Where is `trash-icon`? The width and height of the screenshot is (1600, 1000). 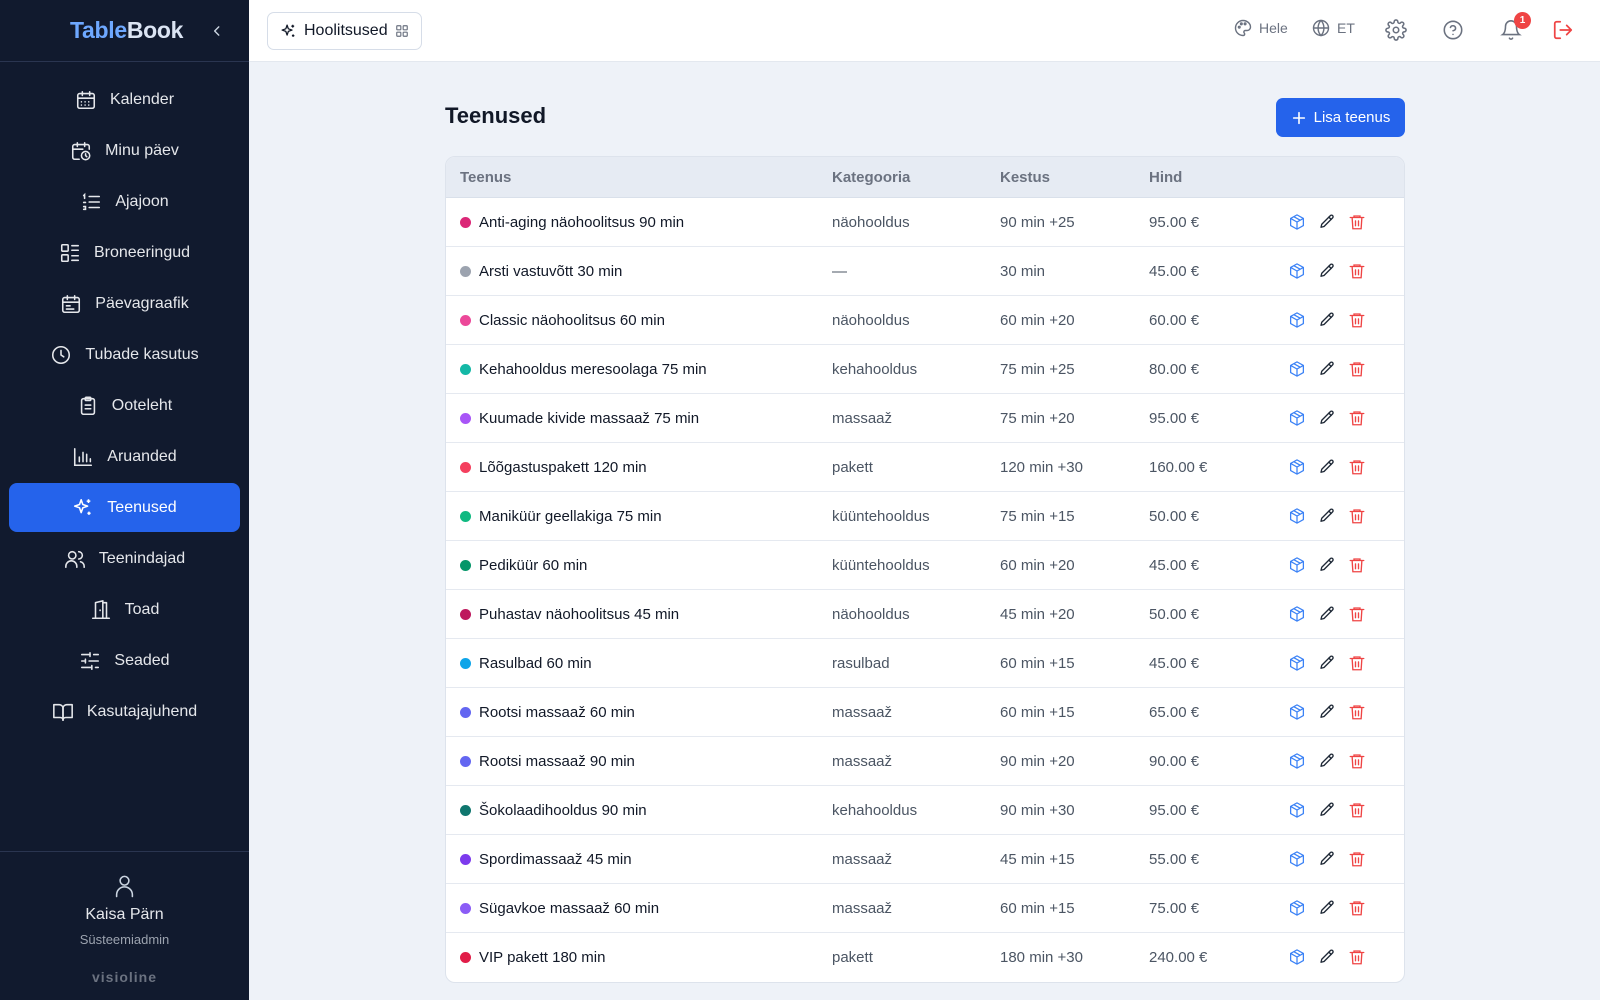
trash-icon is located at coordinates (1357, 467).